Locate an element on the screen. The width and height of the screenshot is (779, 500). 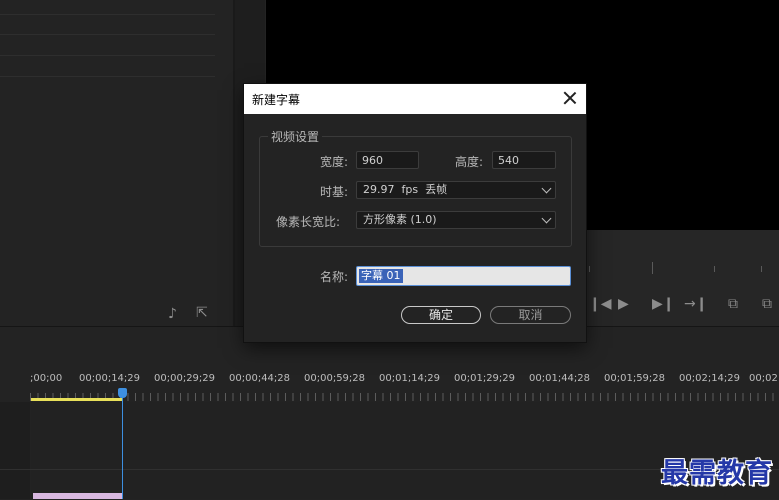
ok-button: 确定 is located at coordinates (441, 315).